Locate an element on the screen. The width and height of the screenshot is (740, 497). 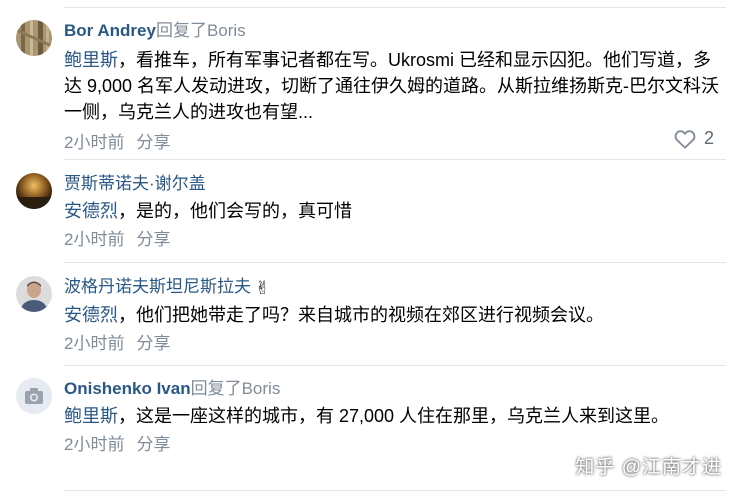
author-name: 贾斯蒂诺夫·谢尔盖 is located at coordinates (135, 183).